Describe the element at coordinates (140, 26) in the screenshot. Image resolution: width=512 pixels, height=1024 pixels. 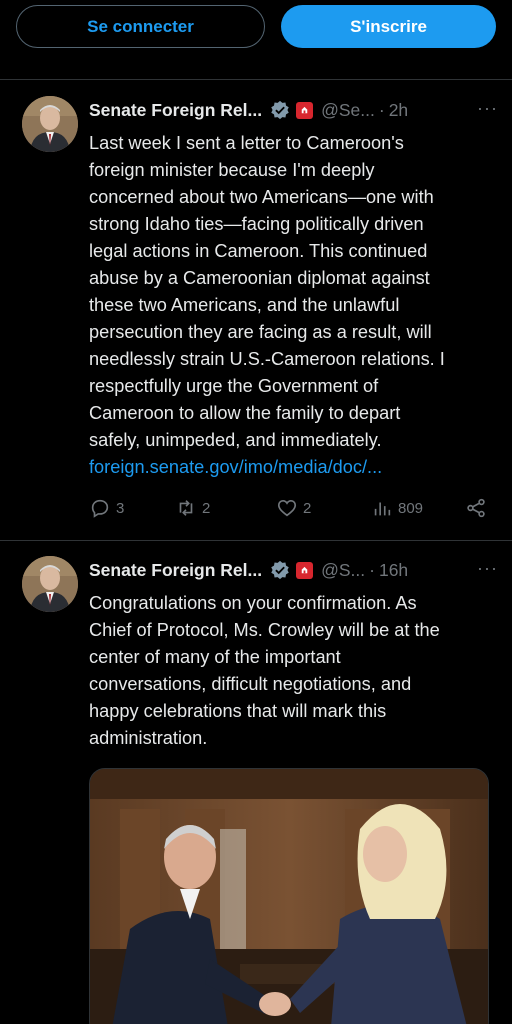
I see `login-button: Se connecter` at that location.